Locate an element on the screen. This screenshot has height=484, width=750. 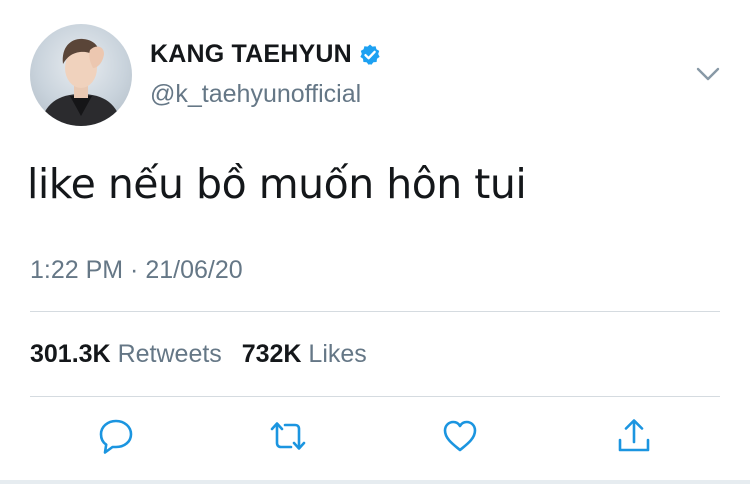
chevron-down-icon is located at coordinates (708, 74).